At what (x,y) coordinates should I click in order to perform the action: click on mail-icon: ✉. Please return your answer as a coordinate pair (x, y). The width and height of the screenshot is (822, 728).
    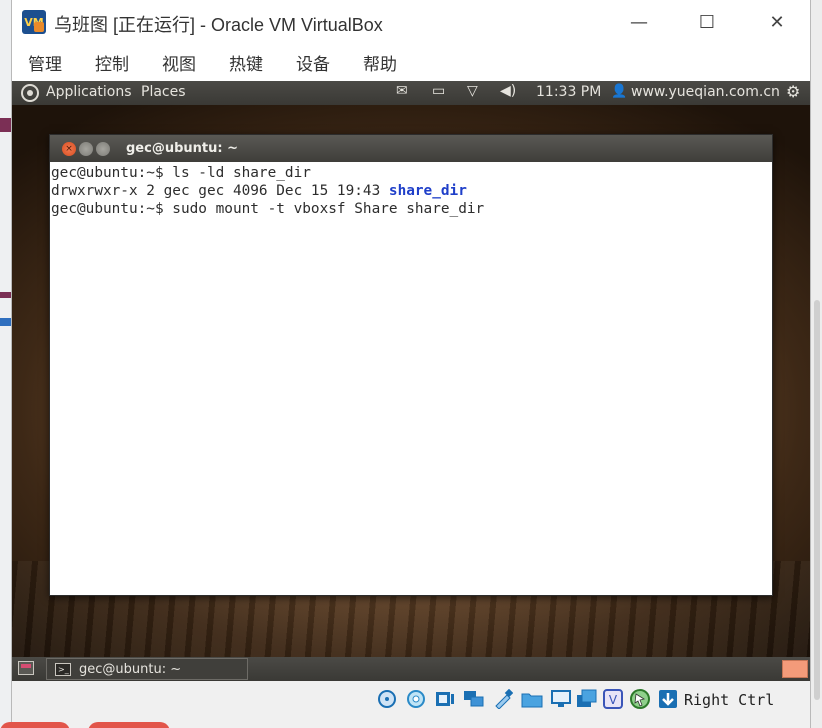
    Looking at the image, I should click on (402, 91).